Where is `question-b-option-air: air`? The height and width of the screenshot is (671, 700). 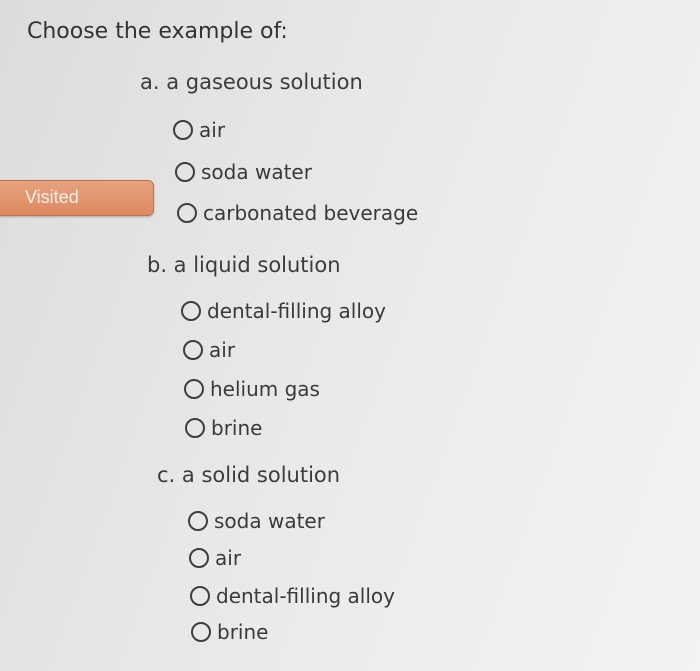
question-b-option-air: air is located at coordinates (209, 350).